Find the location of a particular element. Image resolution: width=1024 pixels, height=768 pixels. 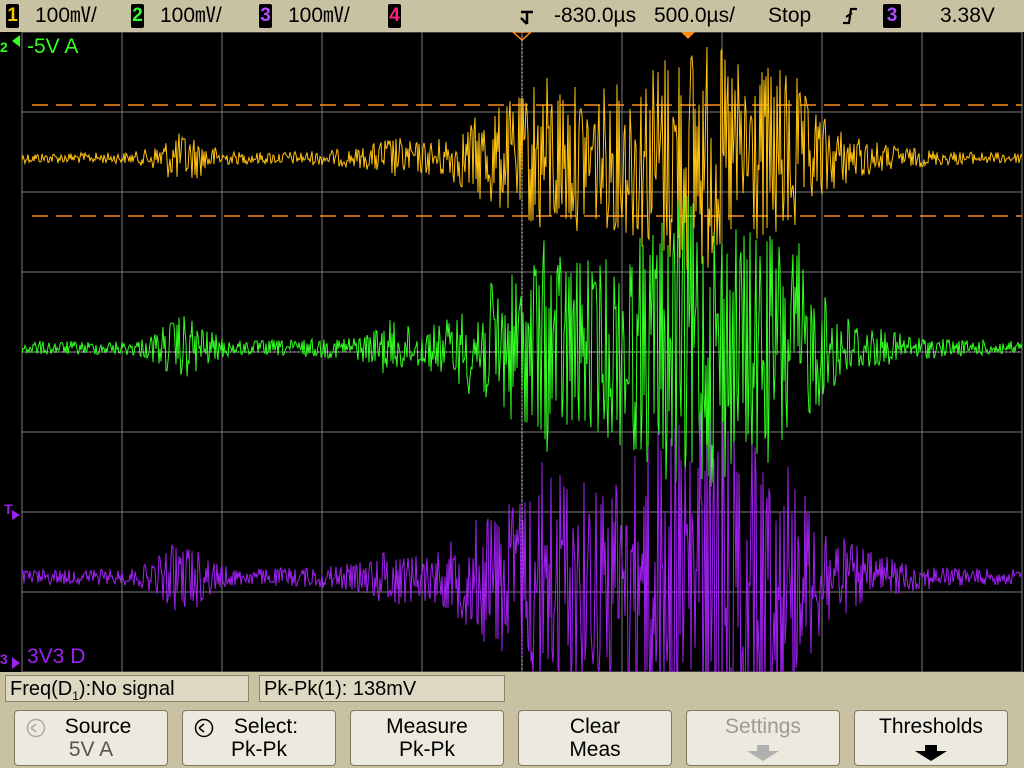

channel-2-marker-number: 2 is located at coordinates (4, 47).